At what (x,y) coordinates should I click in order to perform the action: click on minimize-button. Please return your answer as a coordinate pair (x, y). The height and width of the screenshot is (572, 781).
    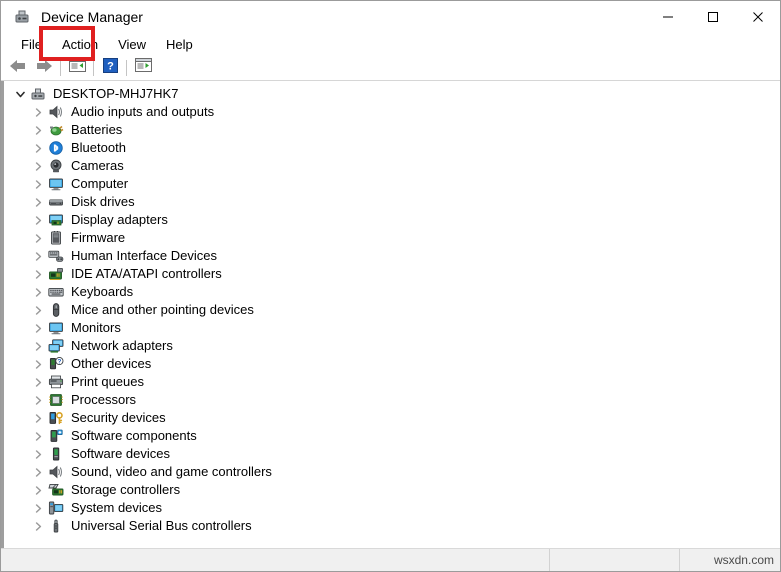
    Looking at the image, I should click on (667, 16).